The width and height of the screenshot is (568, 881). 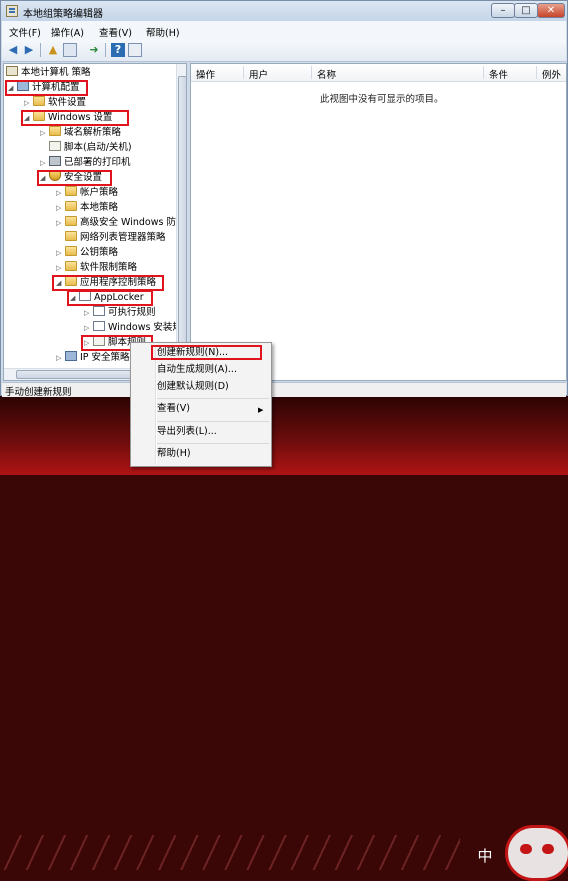 I want to click on tree-node-root: 本地计算机 策略, so click(x=48, y=73).